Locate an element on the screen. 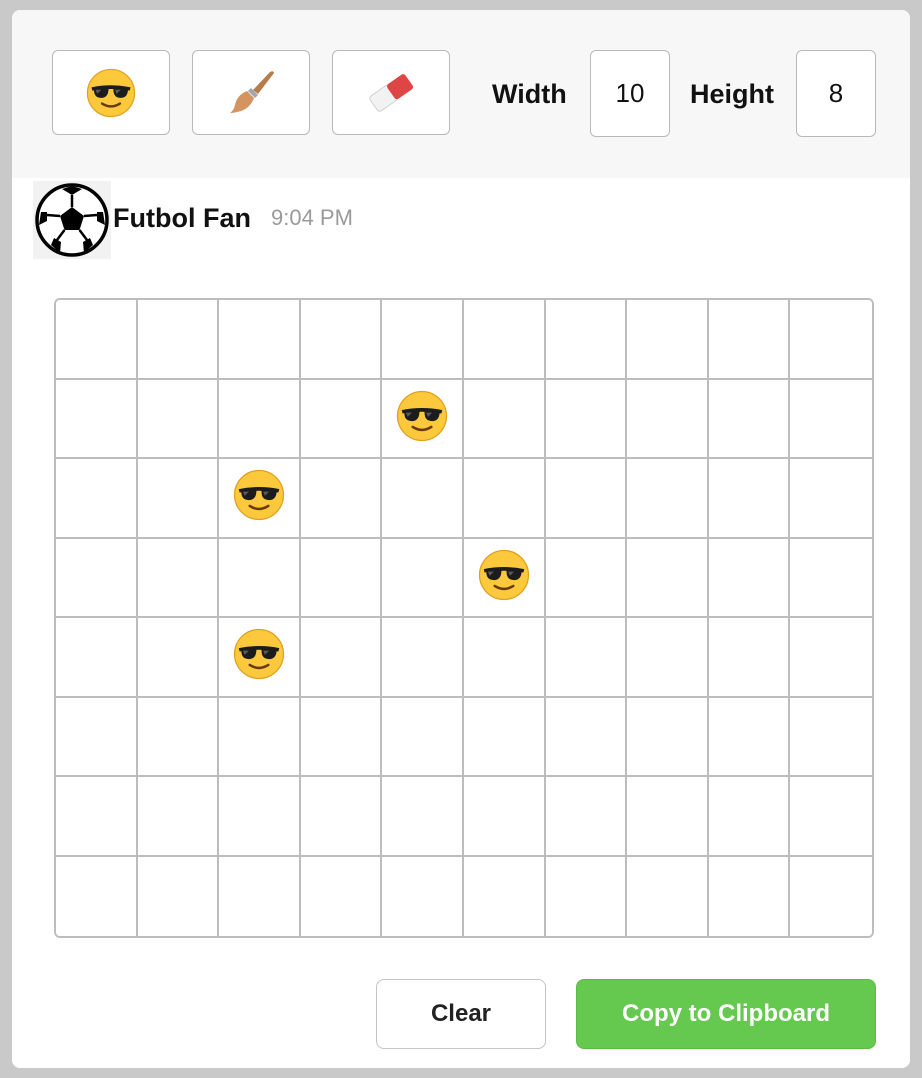 The image size is (922, 1078). avatar is located at coordinates (72, 220).